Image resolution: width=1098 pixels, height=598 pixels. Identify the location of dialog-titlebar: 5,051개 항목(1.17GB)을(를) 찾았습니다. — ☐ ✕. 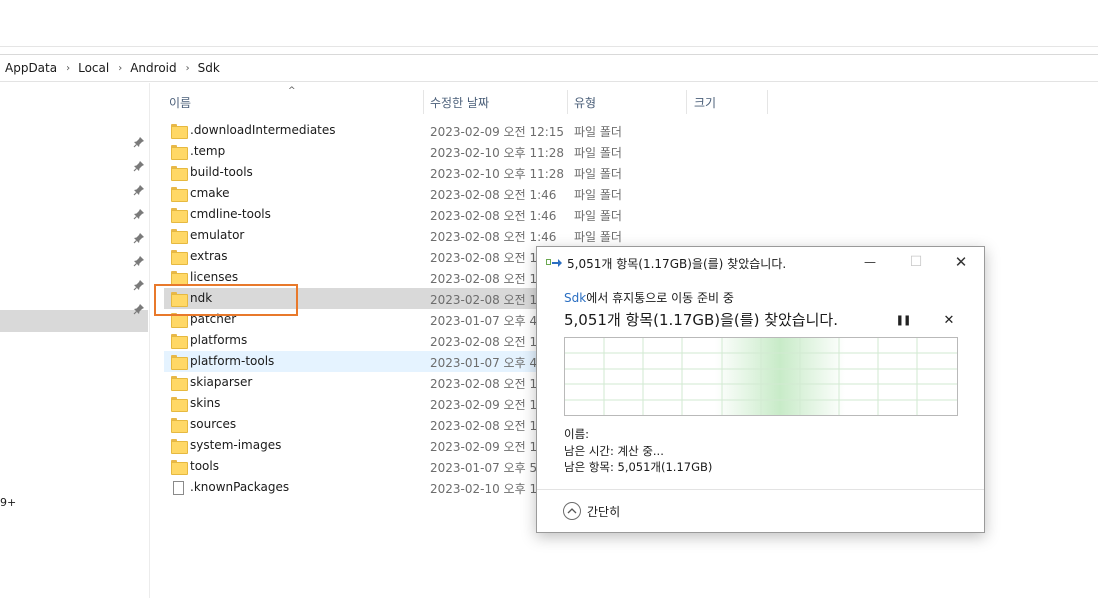
(760, 262).